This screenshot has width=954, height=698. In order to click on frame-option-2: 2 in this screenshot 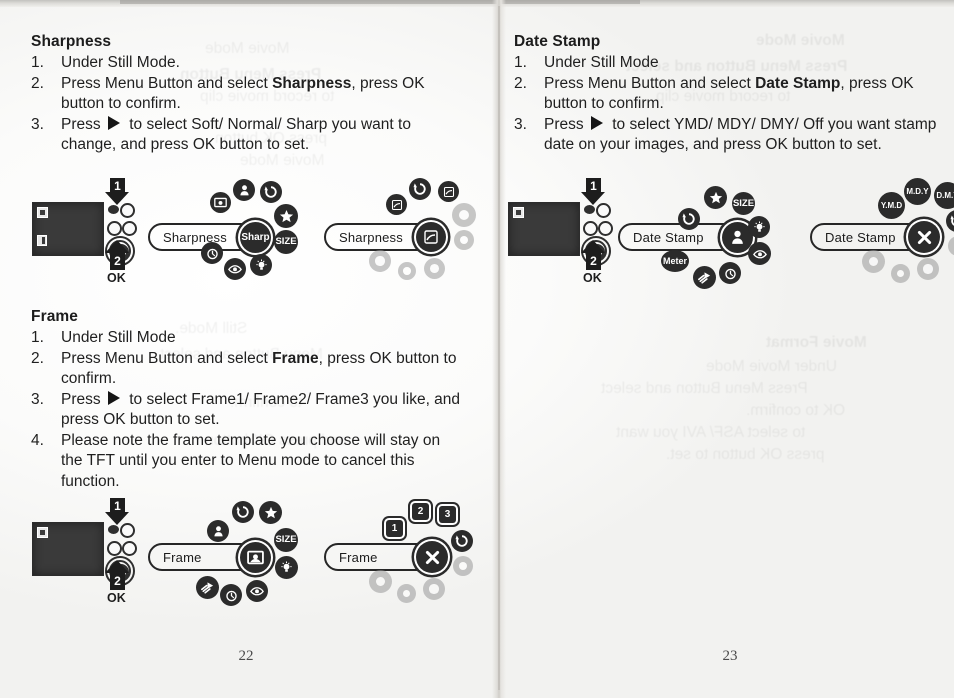, I will do `click(420, 511)`.